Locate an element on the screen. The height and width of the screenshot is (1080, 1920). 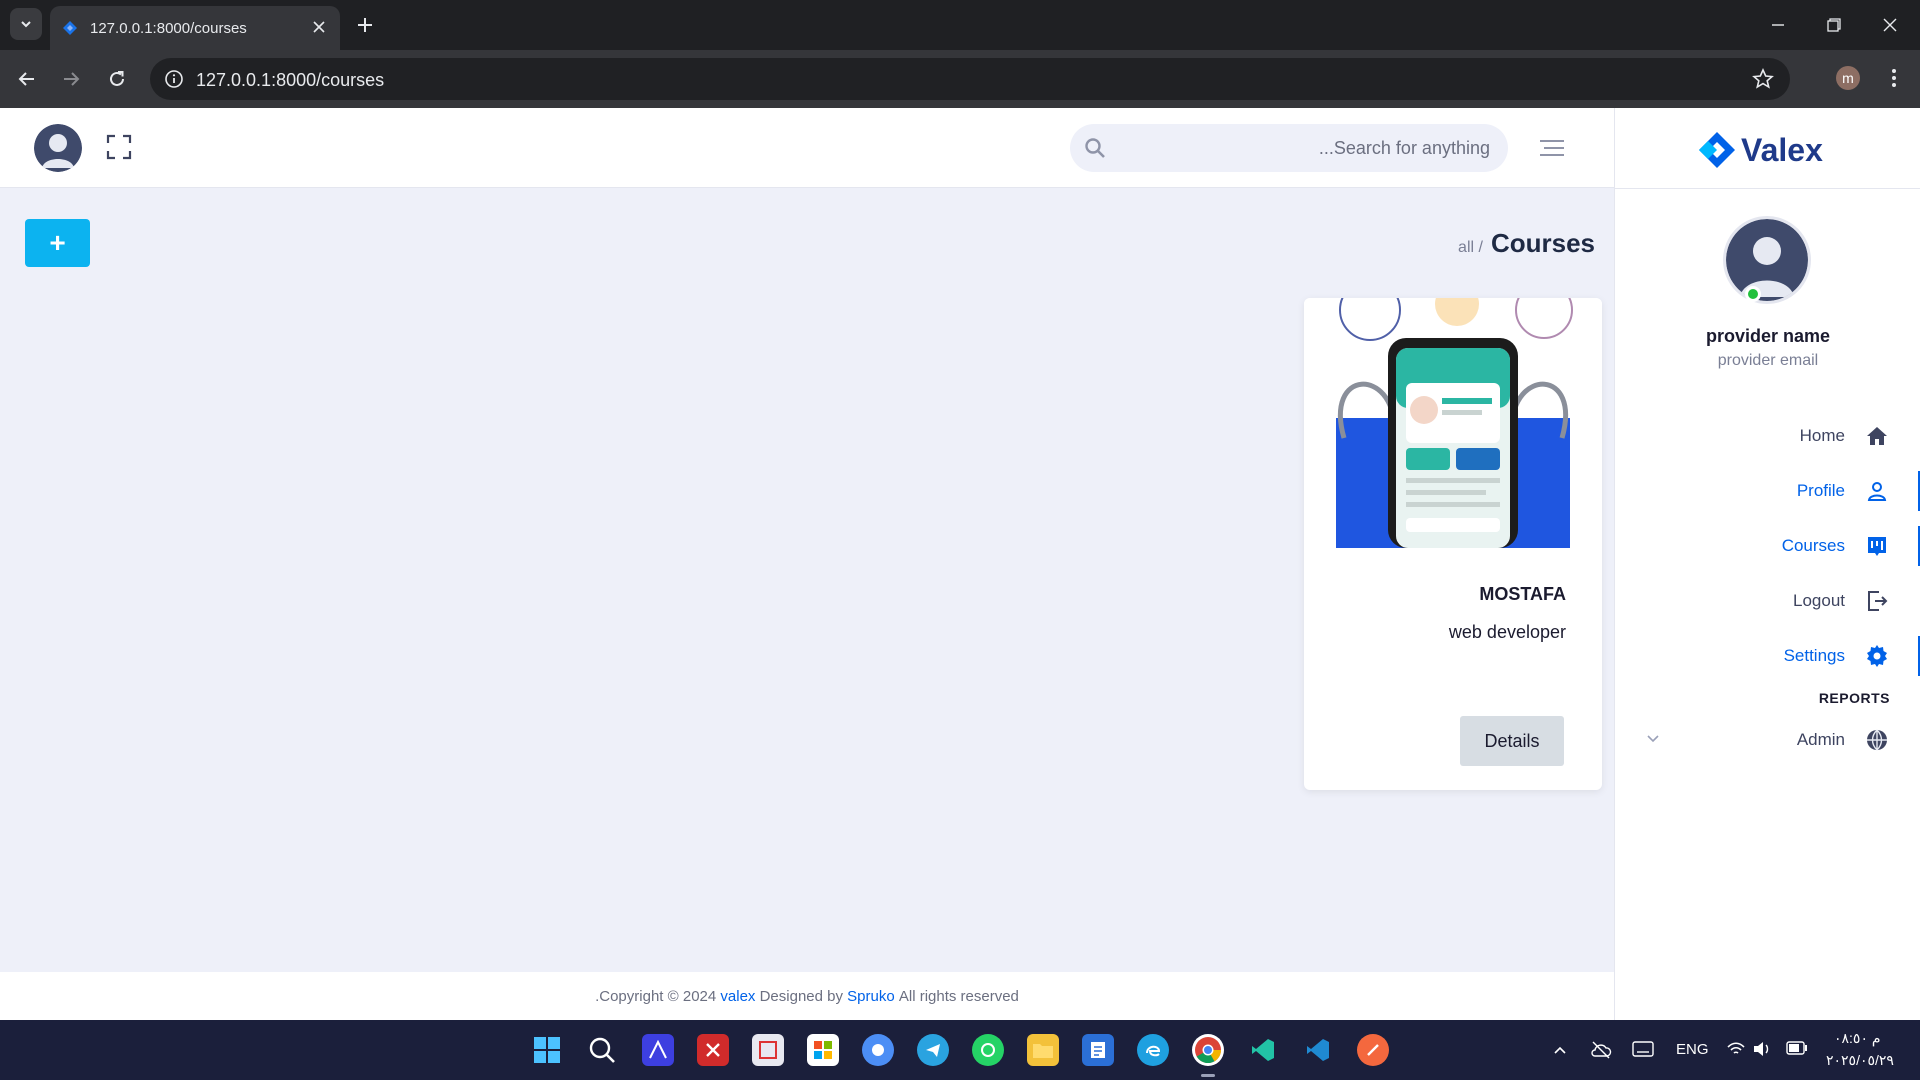
edge-icon is located at coordinates (1153, 1051).